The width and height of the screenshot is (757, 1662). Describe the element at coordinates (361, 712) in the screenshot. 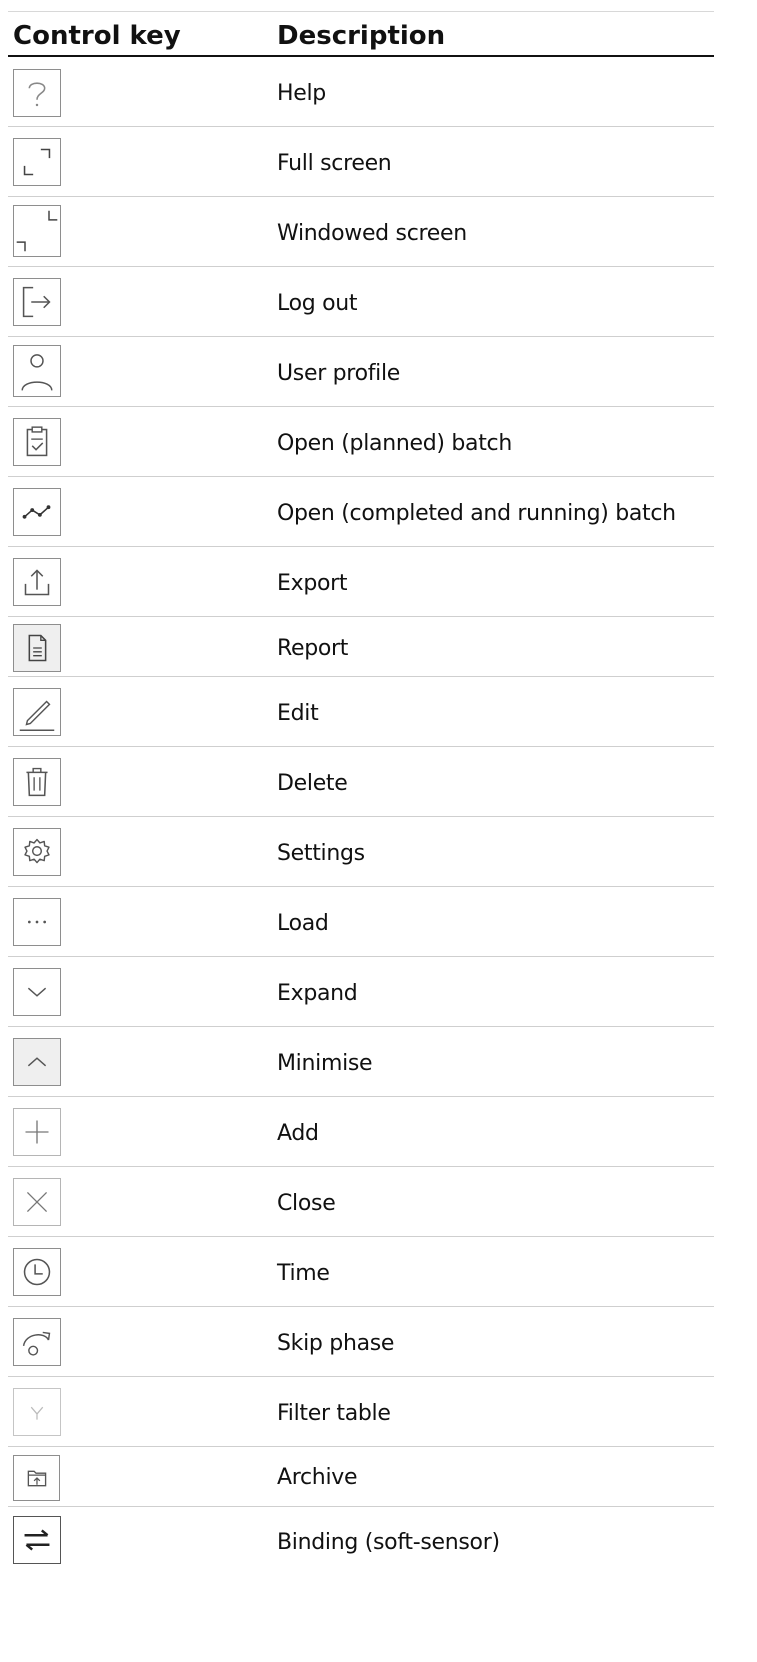

I see `table-row: Edit` at that location.